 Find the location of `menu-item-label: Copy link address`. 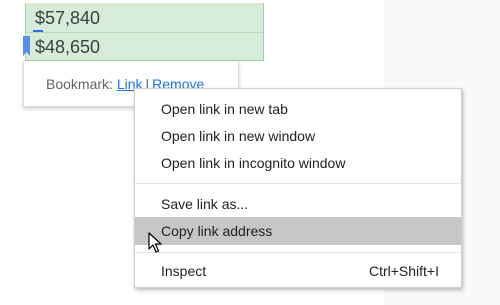

menu-item-label: Copy link address is located at coordinates (217, 231).